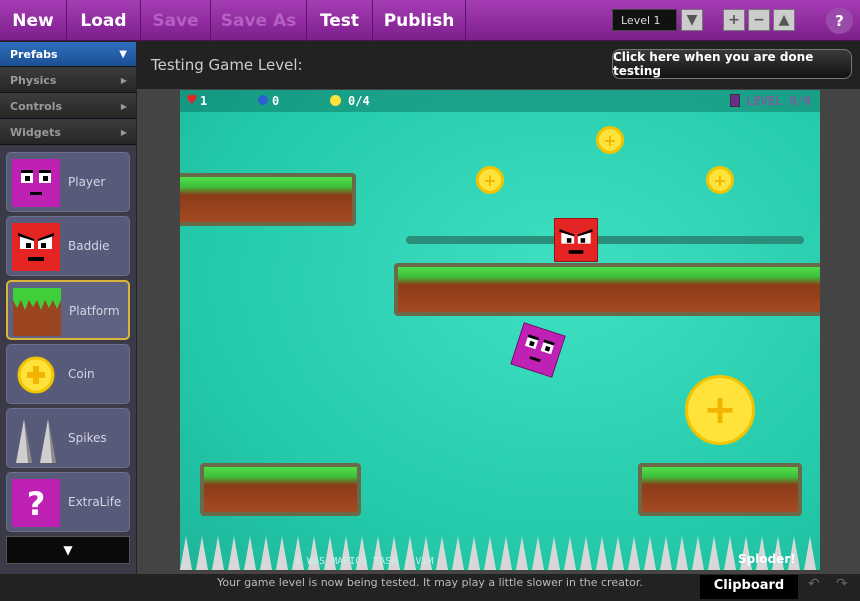  I want to click on plus-icon: +, so click(734, 20).